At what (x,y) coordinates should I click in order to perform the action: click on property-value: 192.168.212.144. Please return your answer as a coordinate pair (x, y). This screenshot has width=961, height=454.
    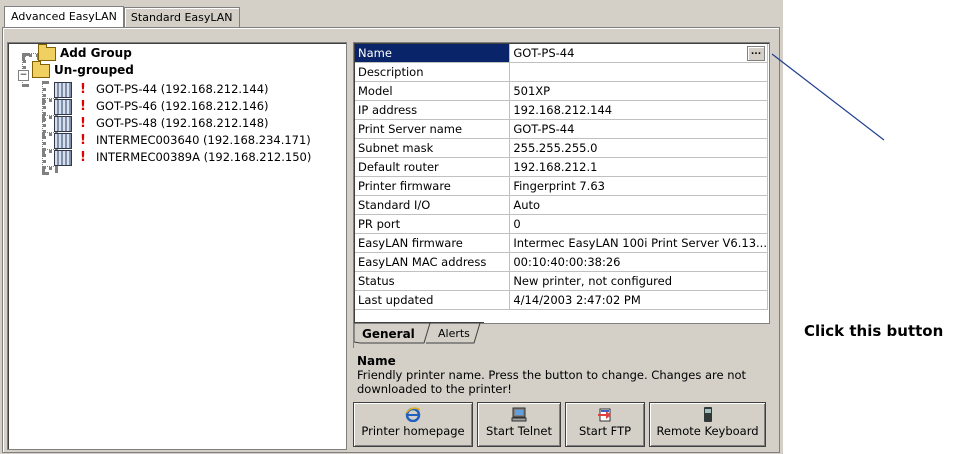
    Looking at the image, I should click on (638, 110).